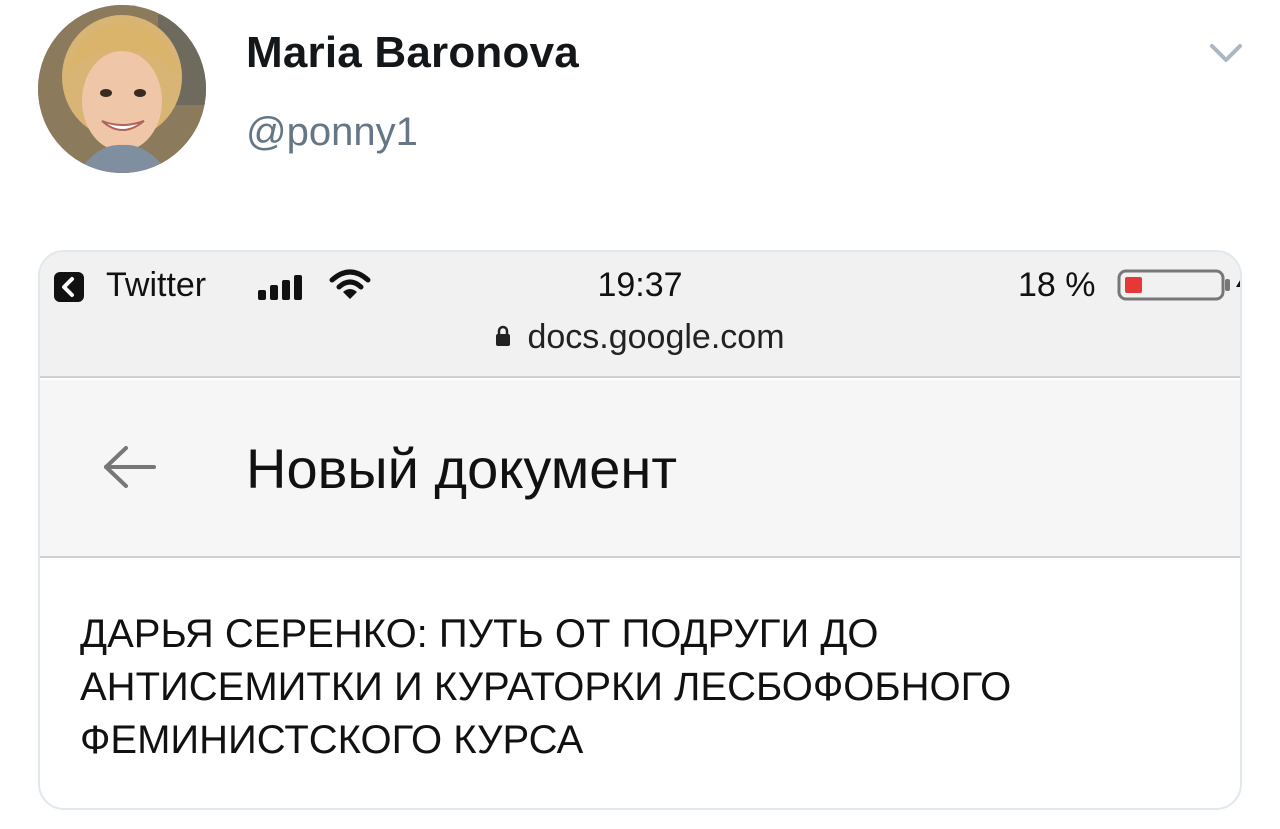  Describe the element at coordinates (479, 634) in the screenshot. I see `document-line: ДАРЬЯ СЕРЕНКО: ПУТЬ ОТ ПОДРУГИ ДО` at that location.